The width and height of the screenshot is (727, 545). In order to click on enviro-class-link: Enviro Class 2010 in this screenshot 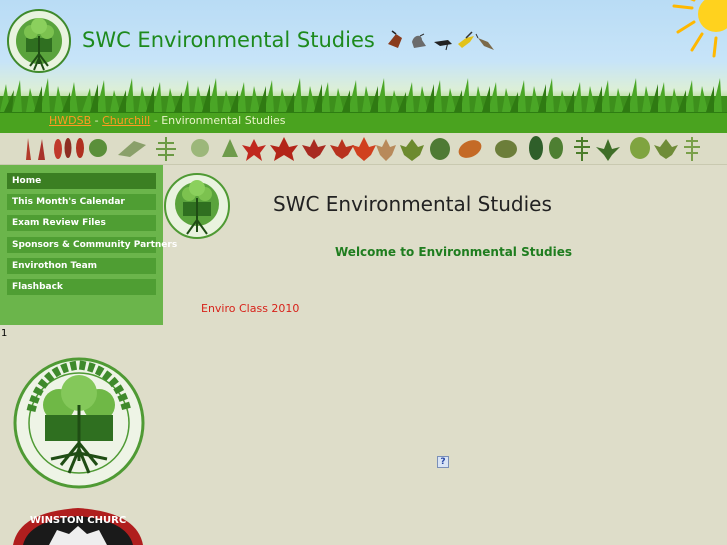, I will do `click(250, 308)`.